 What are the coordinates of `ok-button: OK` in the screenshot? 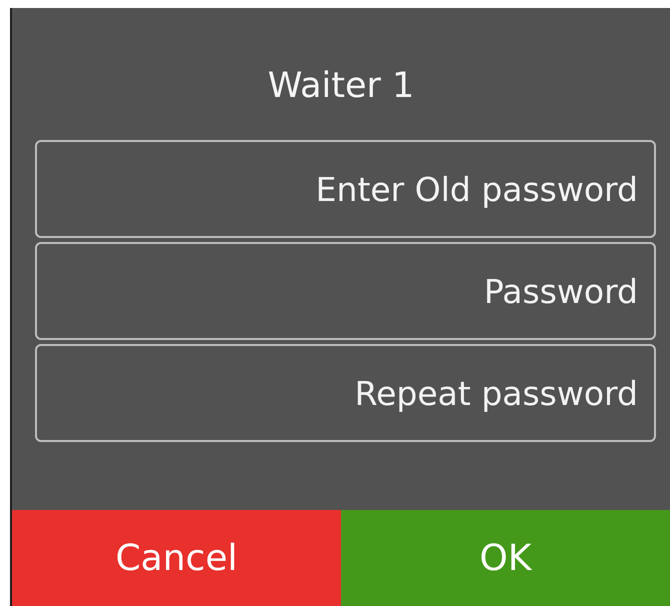 It's located at (505, 558).